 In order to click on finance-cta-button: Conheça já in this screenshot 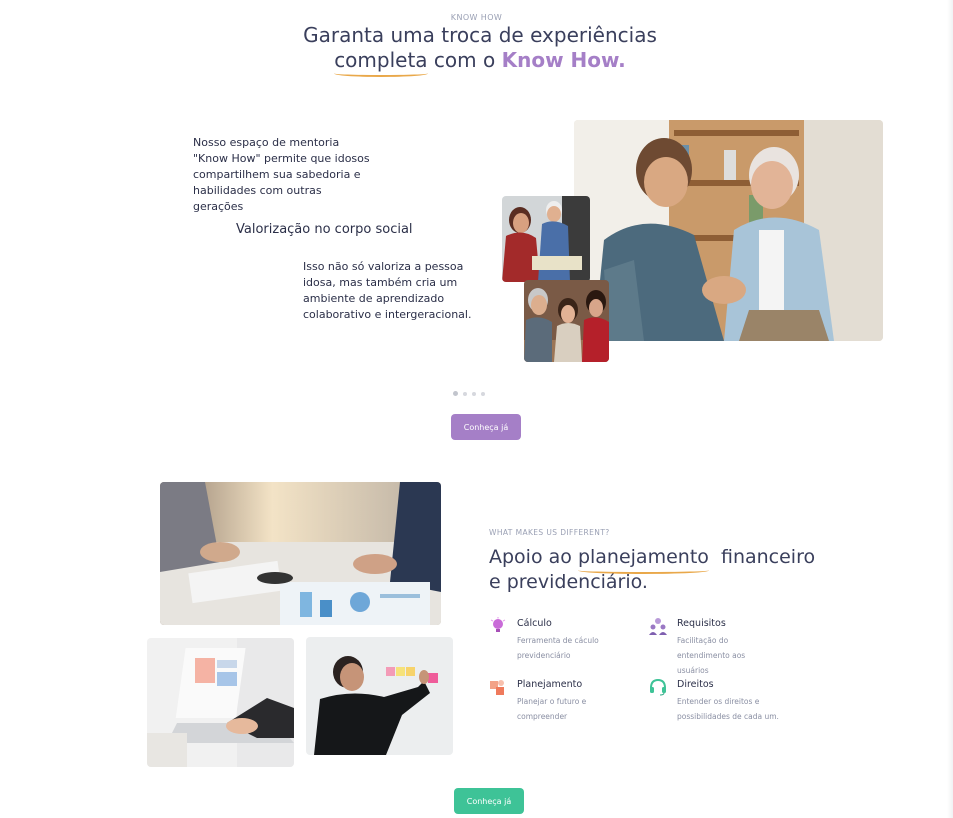, I will do `click(489, 801)`.